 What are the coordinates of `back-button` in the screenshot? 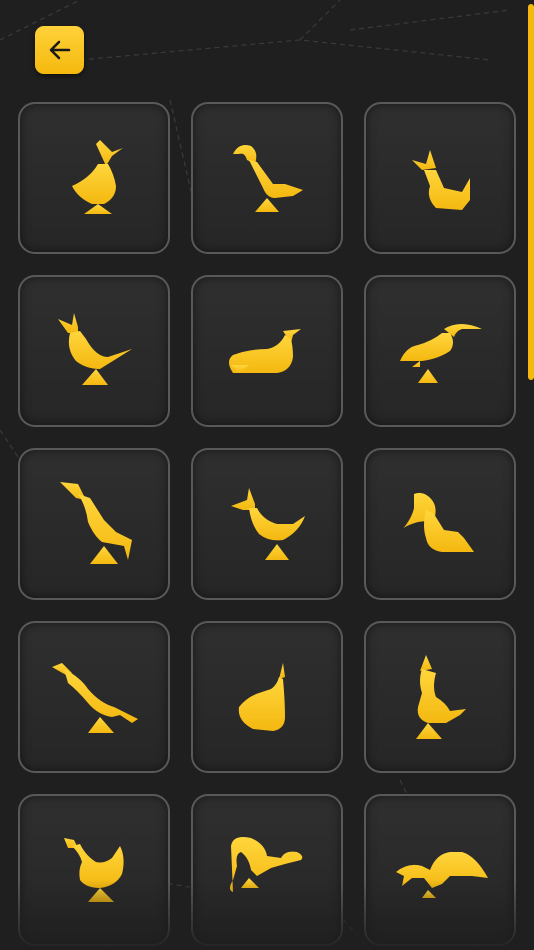 It's located at (59, 50).